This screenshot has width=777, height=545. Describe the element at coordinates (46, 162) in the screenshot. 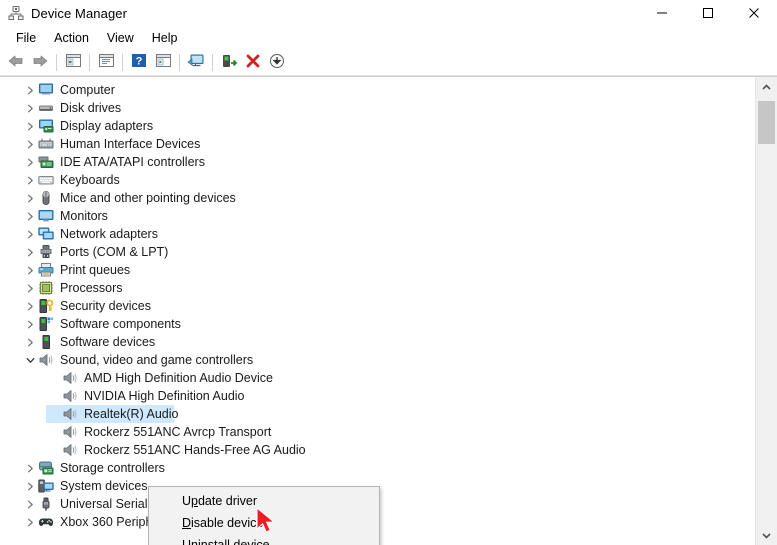

I see `ide-controller-icon` at that location.